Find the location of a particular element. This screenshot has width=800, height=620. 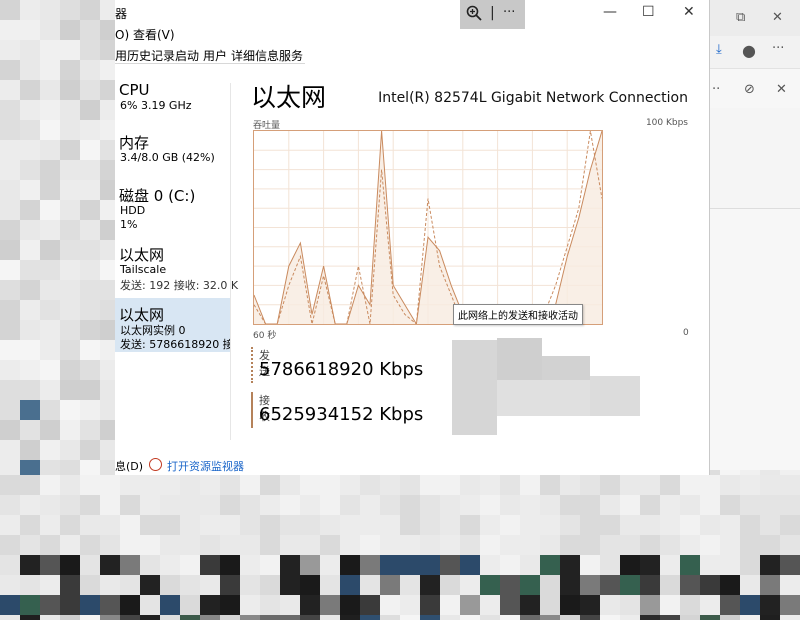

sidebar-item-name: 内存 is located at coordinates (134, 143).